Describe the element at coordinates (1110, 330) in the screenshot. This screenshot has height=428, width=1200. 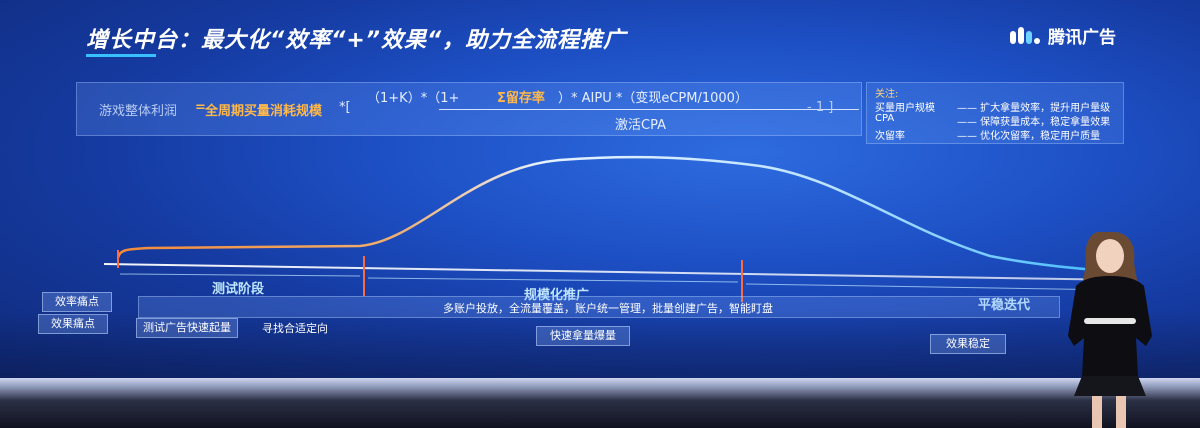
I see `presenter-figure` at that location.